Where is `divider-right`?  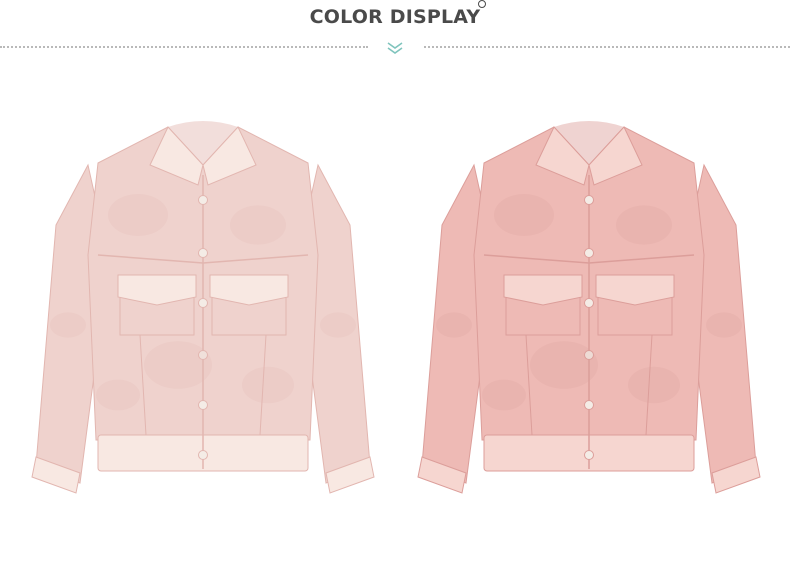 divider-right is located at coordinates (607, 47).